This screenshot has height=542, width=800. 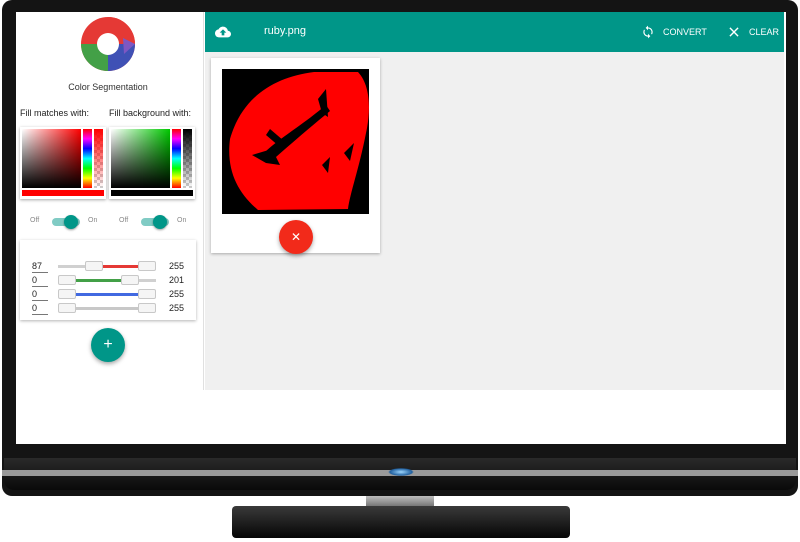 What do you see at coordinates (223, 32) in the screenshot?
I see `cloud-upload-icon` at bounding box center [223, 32].